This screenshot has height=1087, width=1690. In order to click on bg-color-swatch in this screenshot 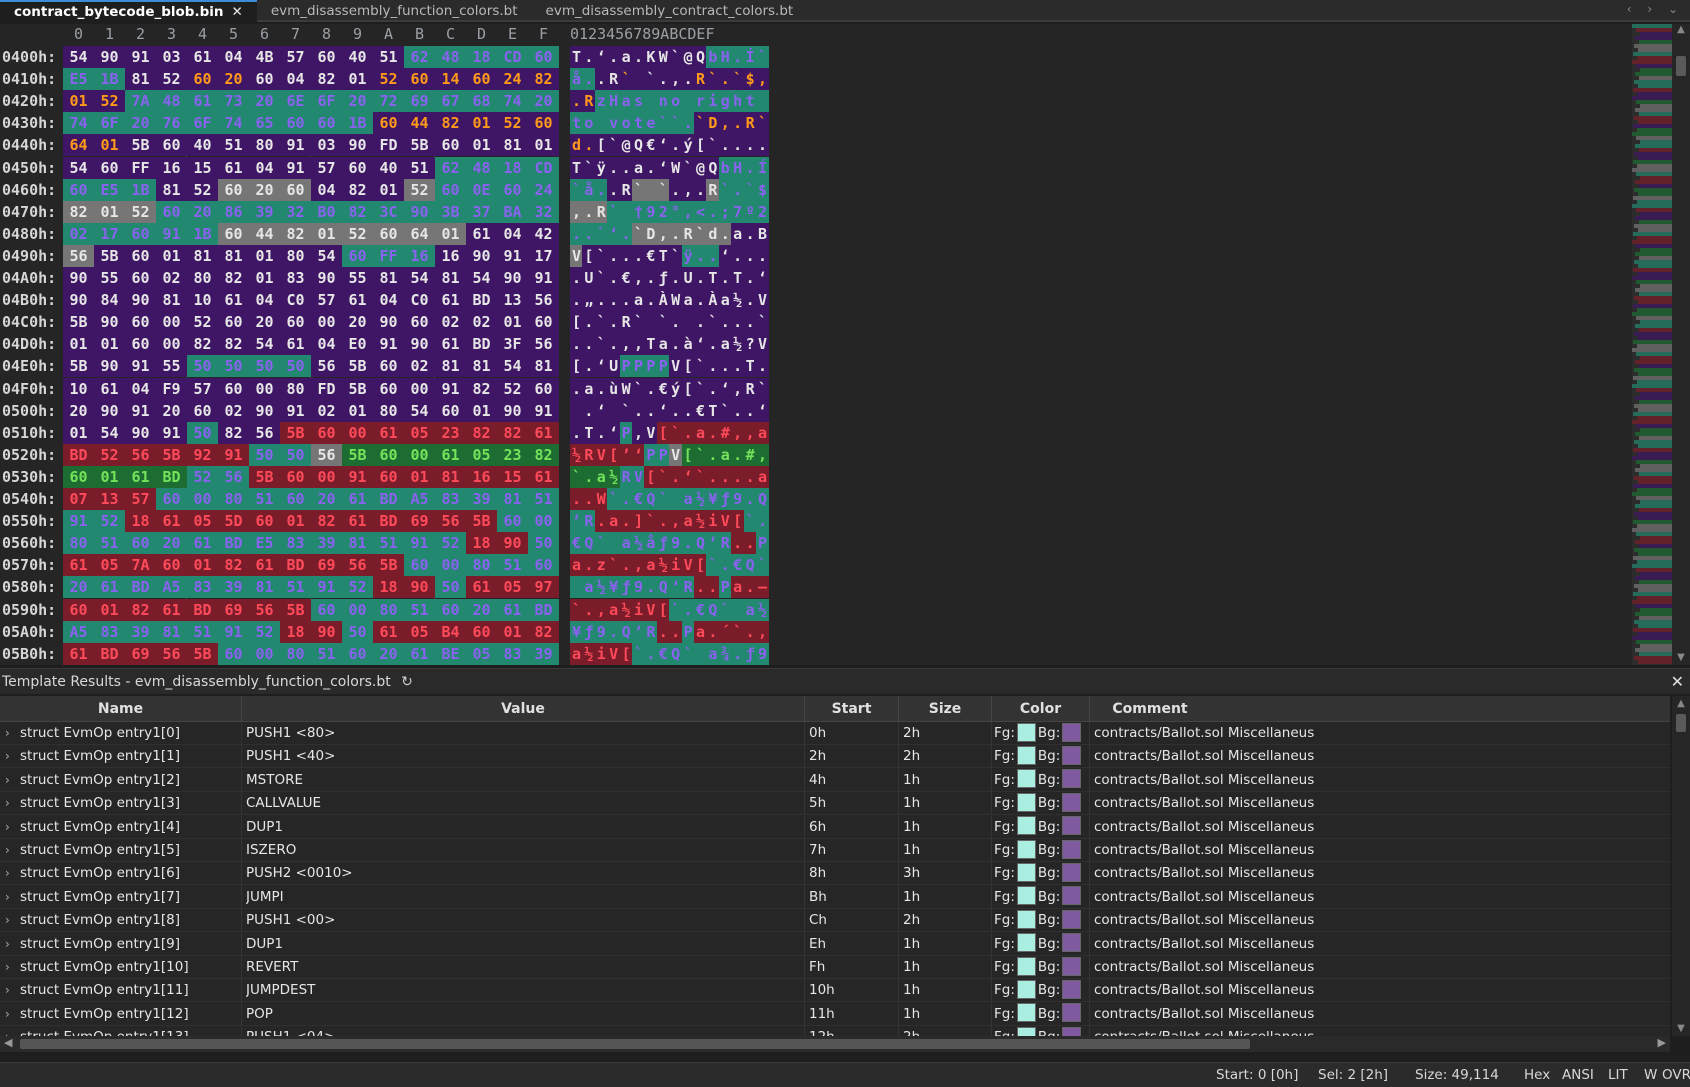, I will do `click(1072, 755)`.